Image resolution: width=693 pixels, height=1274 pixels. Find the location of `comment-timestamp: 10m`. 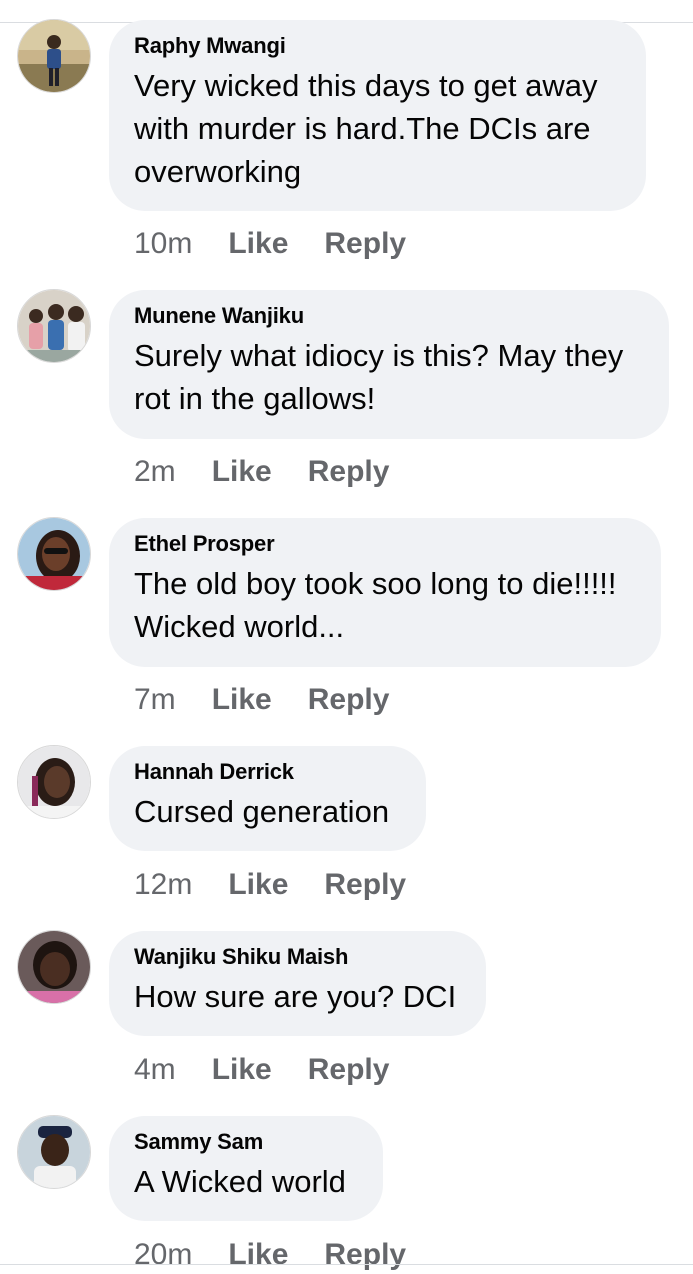

comment-timestamp: 10m is located at coordinates (163, 244).